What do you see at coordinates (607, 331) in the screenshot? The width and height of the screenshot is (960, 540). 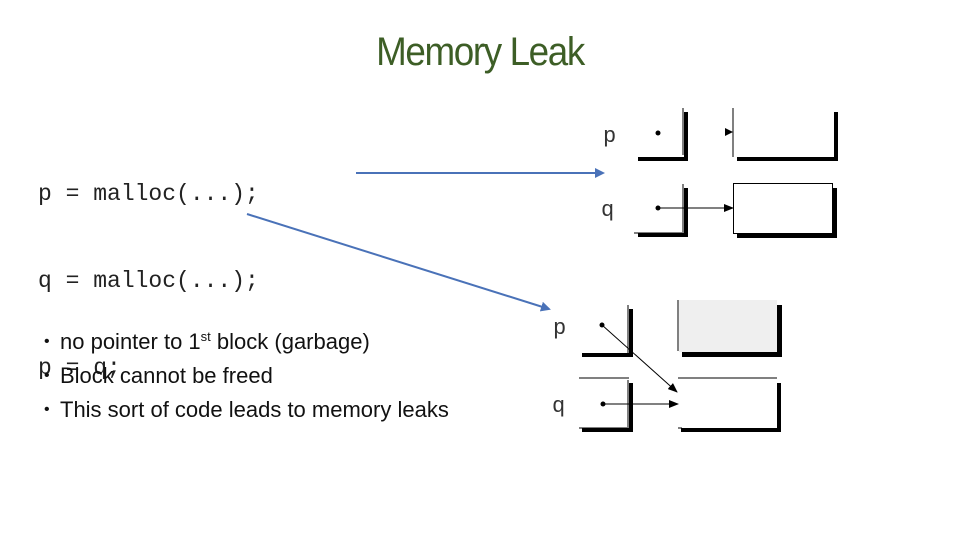 I see `after-pointer-p-box` at bounding box center [607, 331].